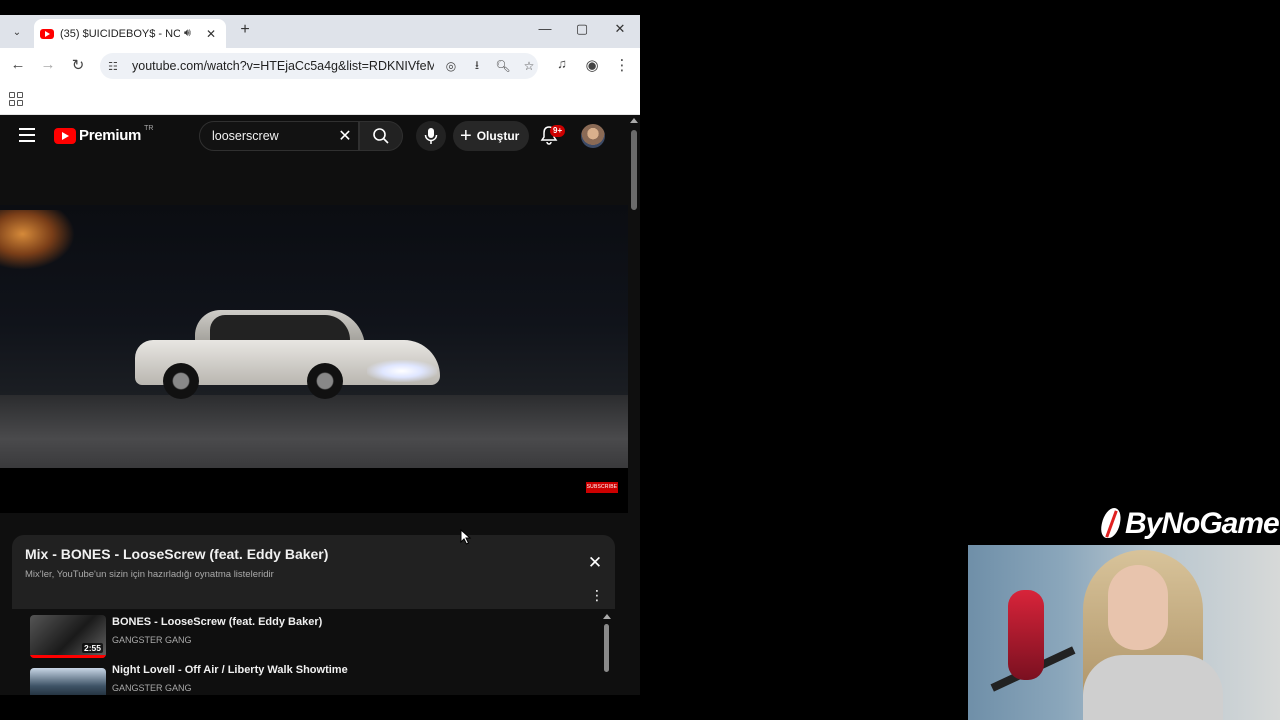 This screenshot has height=720, width=1280. Describe the element at coordinates (120, 33) in the screenshot. I see `tab-title: (35) $UICIDEBOY$ - NON H` at that location.